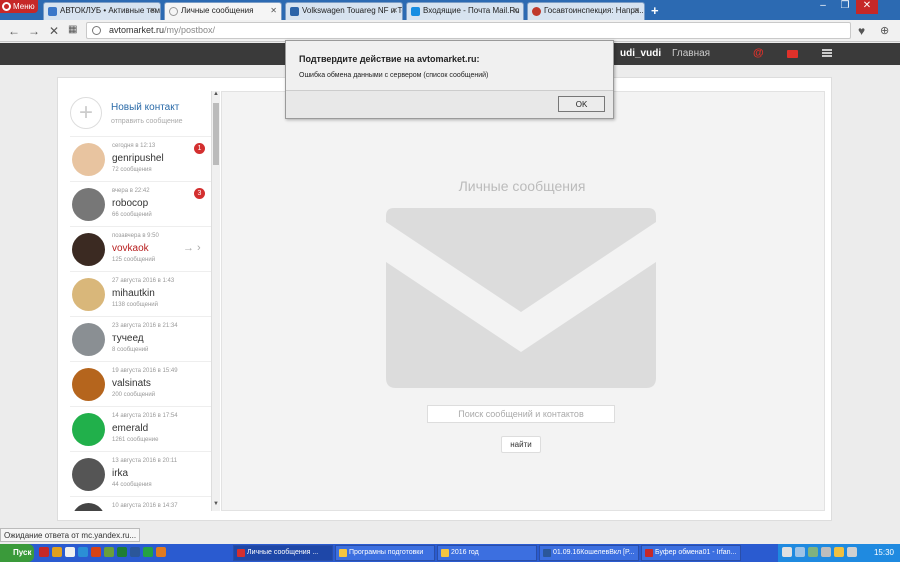 The width and height of the screenshot is (900, 562). Describe the element at coordinates (140, 115) in the screenshot. I see `new-contact-button: + Новый контакт отправить сообщение` at that location.